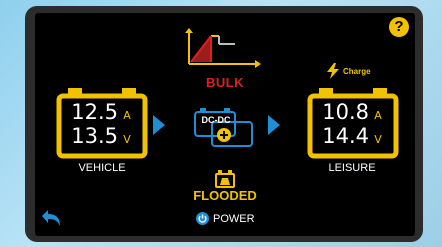 The width and height of the screenshot is (442, 247). What do you see at coordinates (216, 120) in the screenshot?
I see `converter-label: DC-DC` at bounding box center [216, 120].